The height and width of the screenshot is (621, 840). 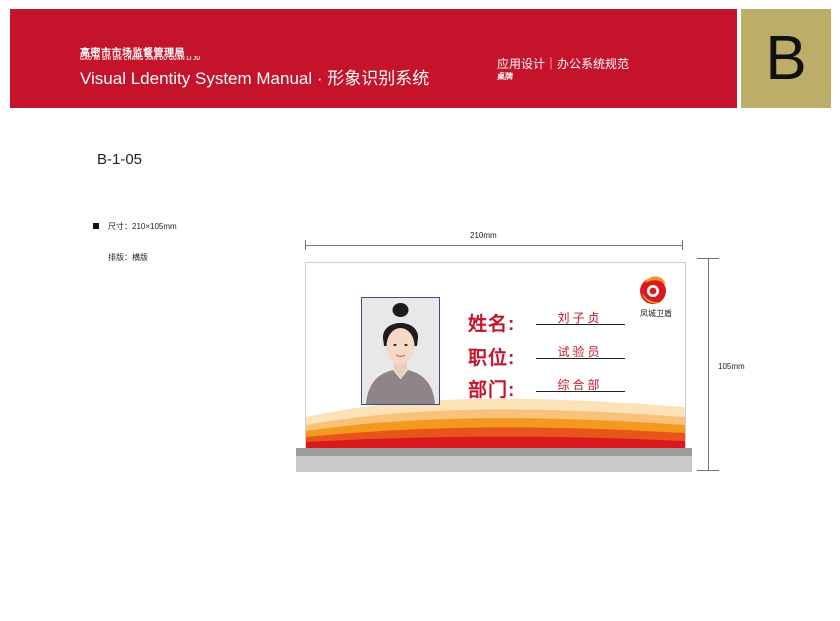 I want to click on section-title: 应用设计｜办公系统规范, so click(x=563, y=64).